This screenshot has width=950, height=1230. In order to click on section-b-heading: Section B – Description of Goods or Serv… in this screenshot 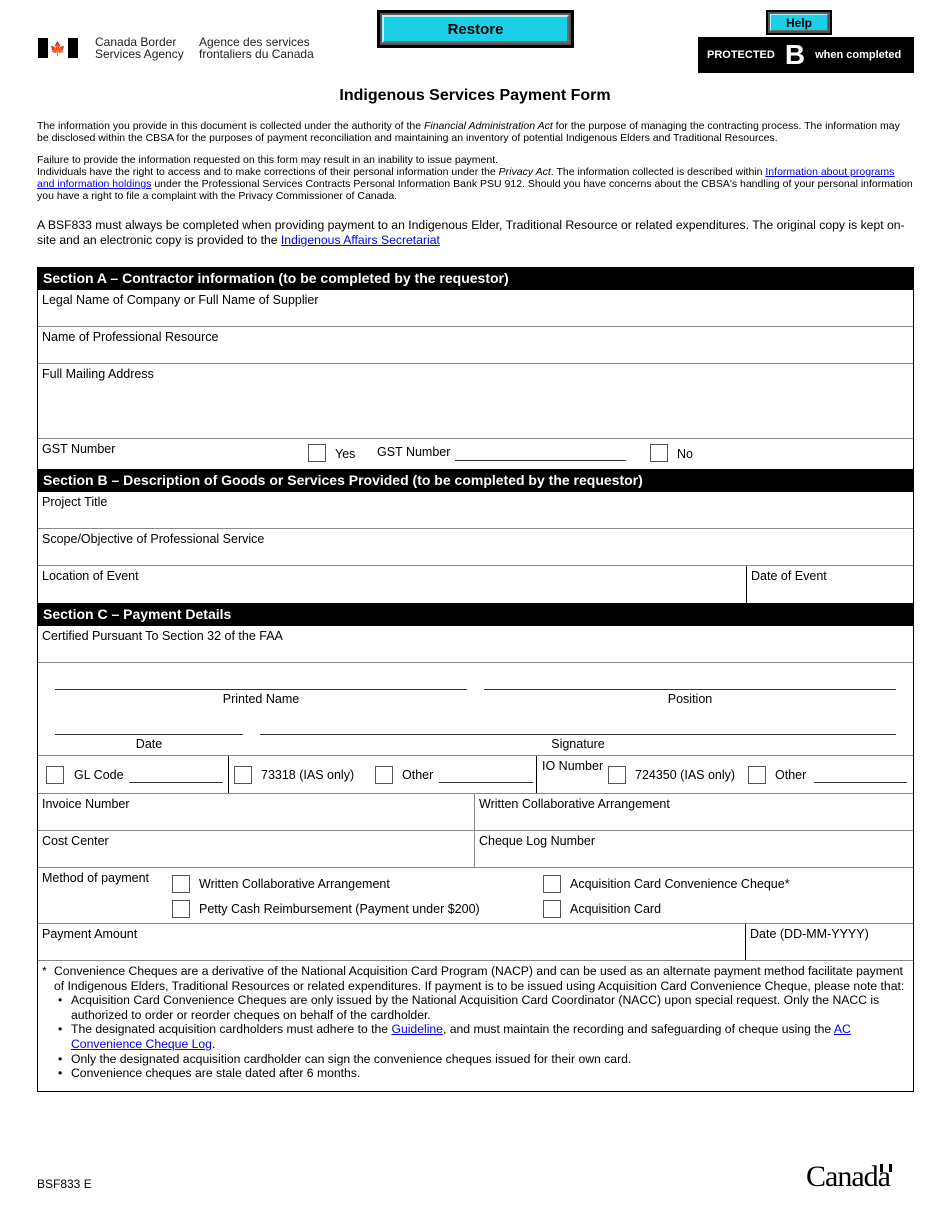, I will do `click(475, 480)`.